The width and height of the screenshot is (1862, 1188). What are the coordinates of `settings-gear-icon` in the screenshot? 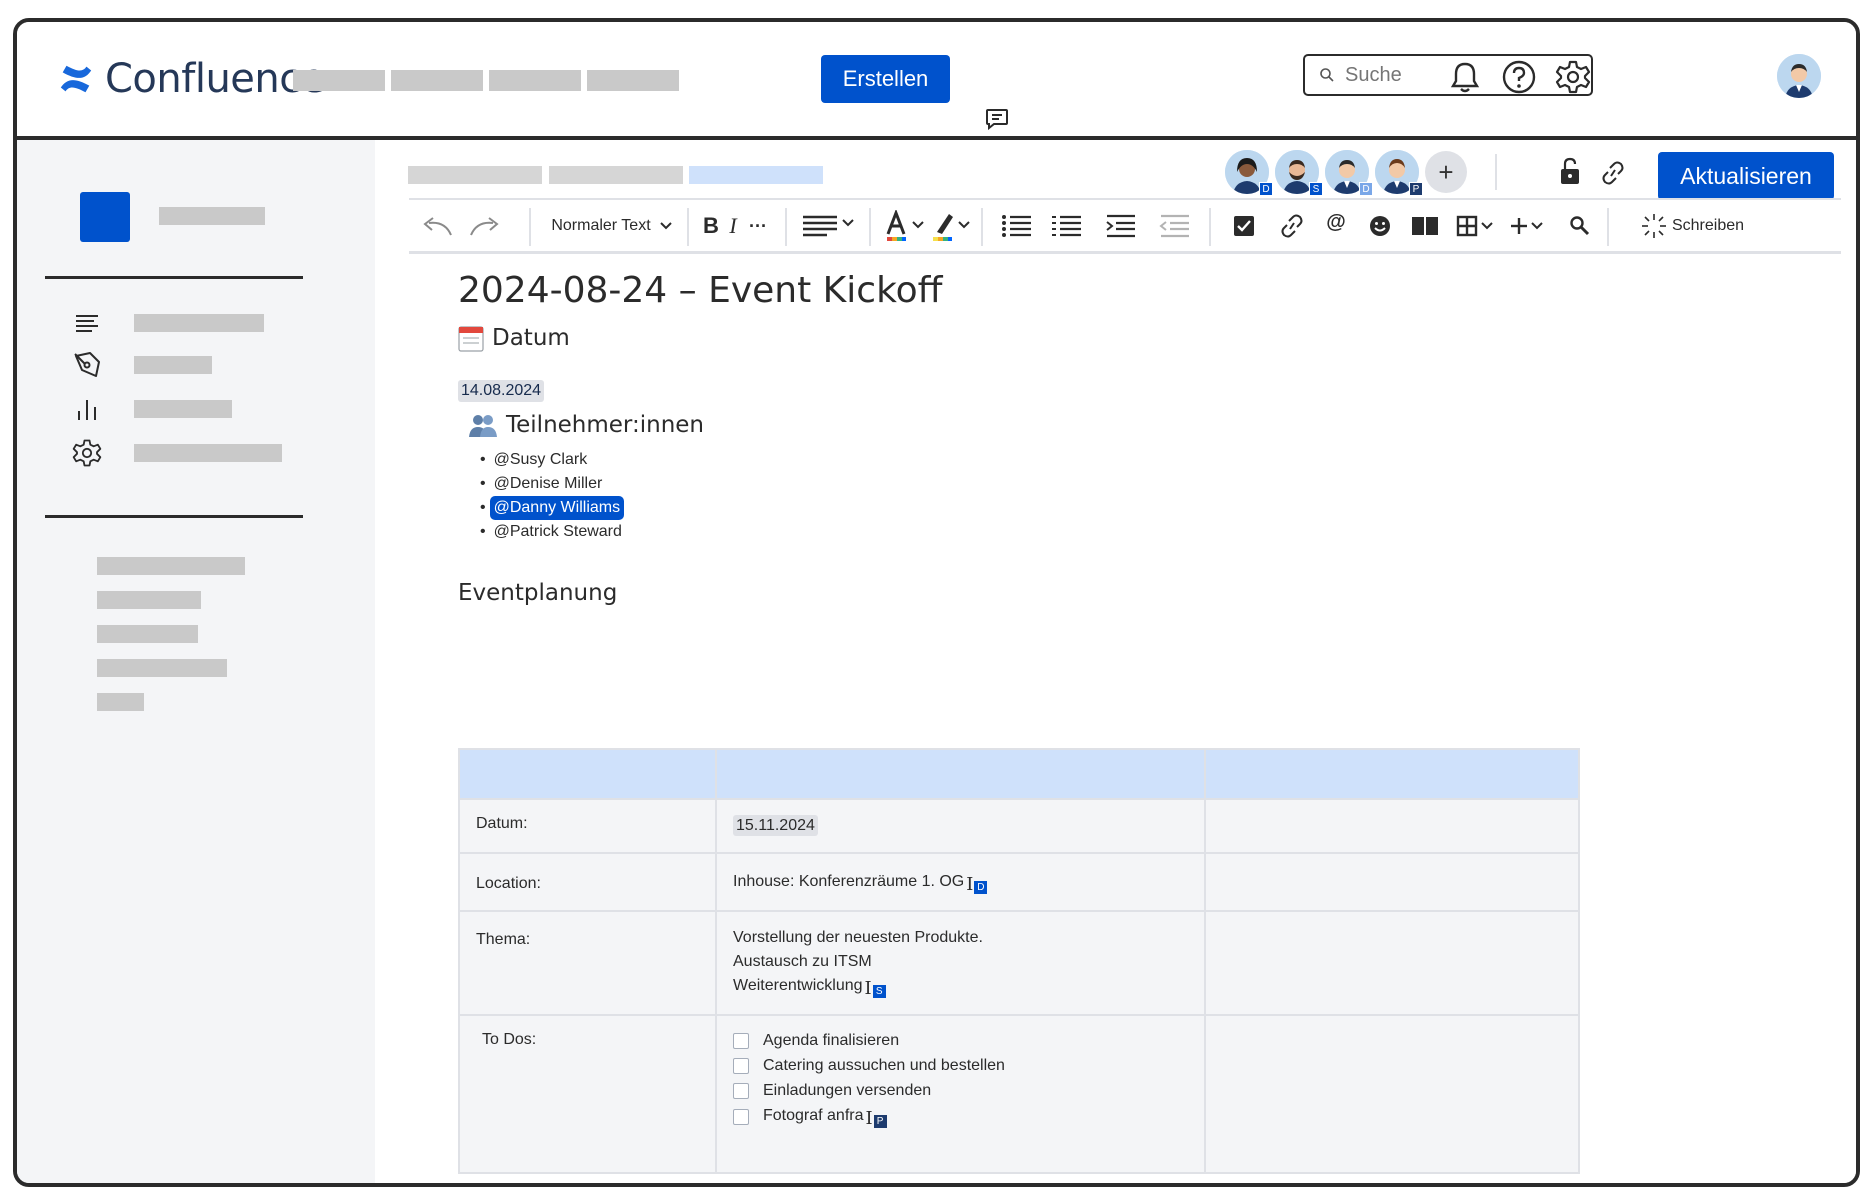 It's located at (1573, 77).